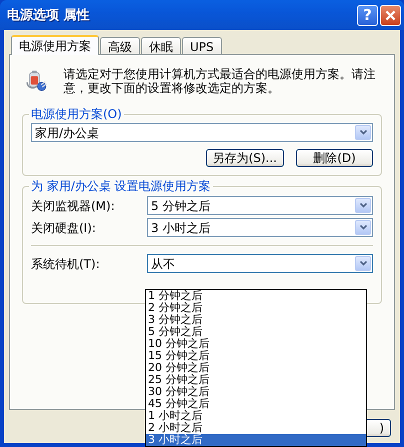 The width and height of the screenshot is (404, 447). Describe the element at coordinates (256, 428) in the screenshot. I see `dropdown-option: 2 小时之后` at that location.